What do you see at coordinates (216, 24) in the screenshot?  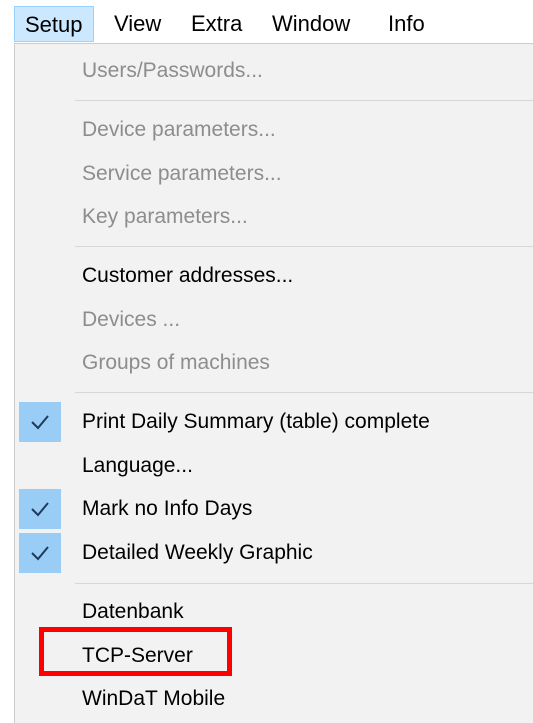 I see `menu-extra: Extra` at bounding box center [216, 24].